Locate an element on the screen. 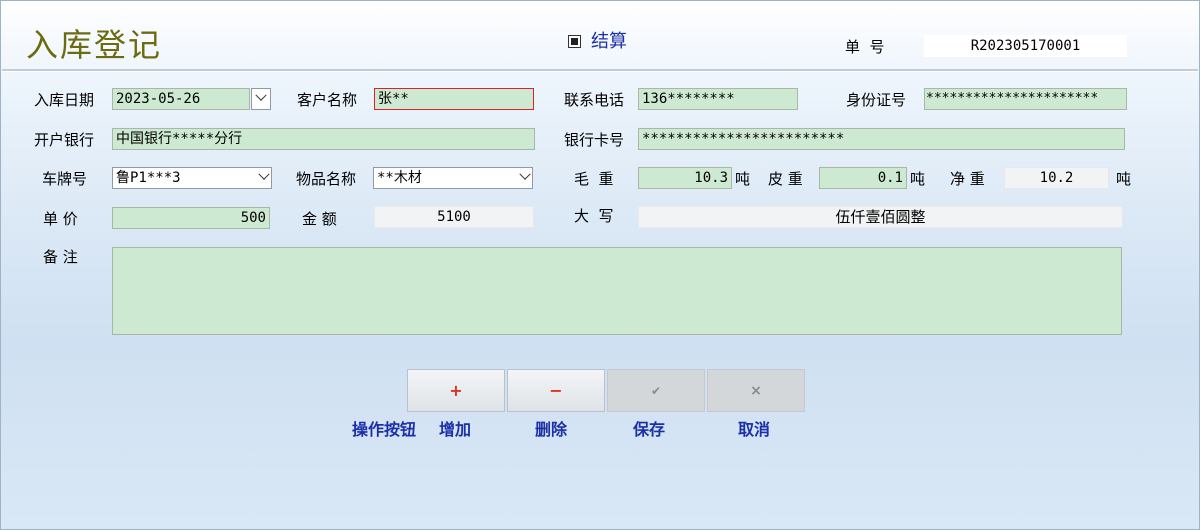 The image size is (1200, 530). minus-icon: − is located at coordinates (556, 390).